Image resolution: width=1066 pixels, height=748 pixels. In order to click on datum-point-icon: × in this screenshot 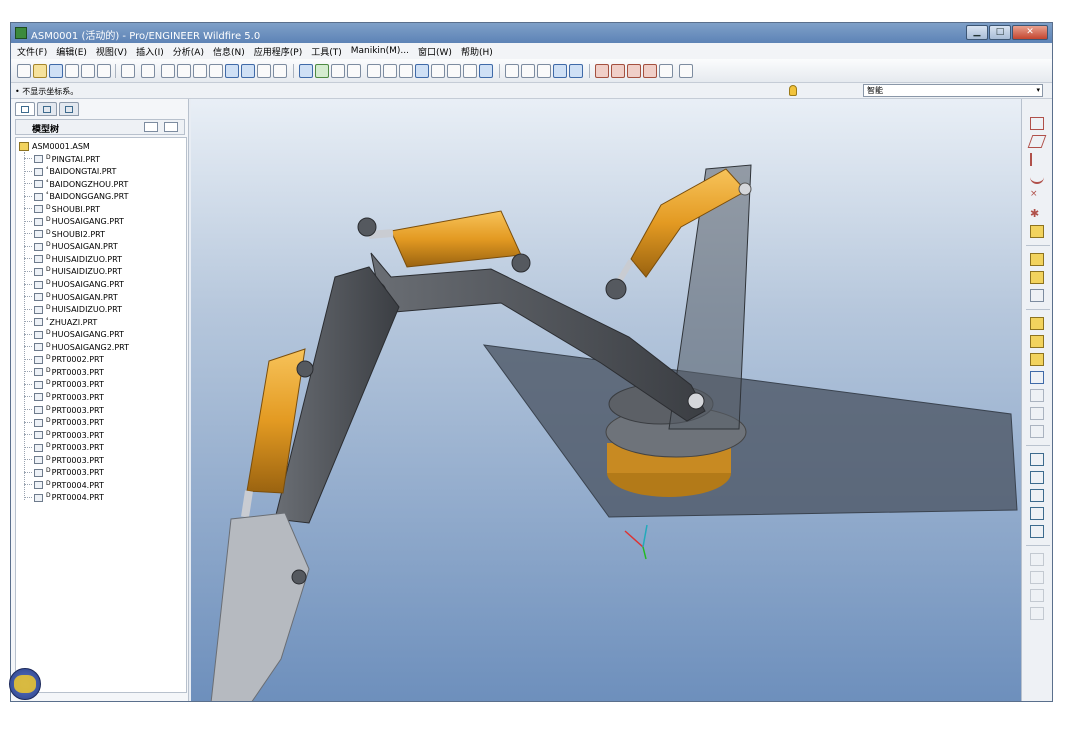, I will do `click(1037, 195)`.